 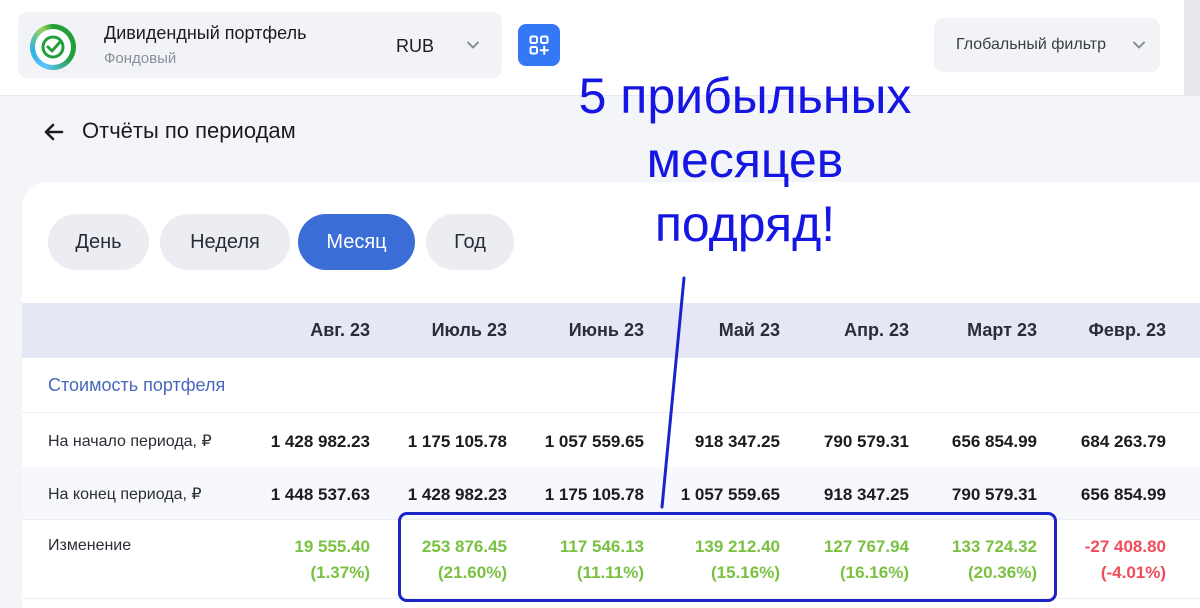 I want to click on annotation-line: месяцев, so click(x=745, y=160).